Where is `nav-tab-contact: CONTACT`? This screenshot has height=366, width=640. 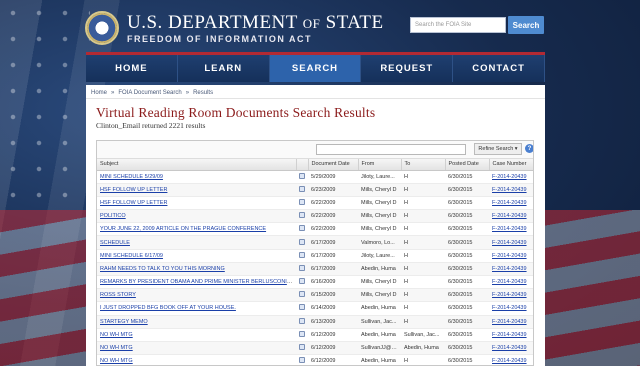 nav-tab-contact: CONTACT is located at coordinates (499, 68).